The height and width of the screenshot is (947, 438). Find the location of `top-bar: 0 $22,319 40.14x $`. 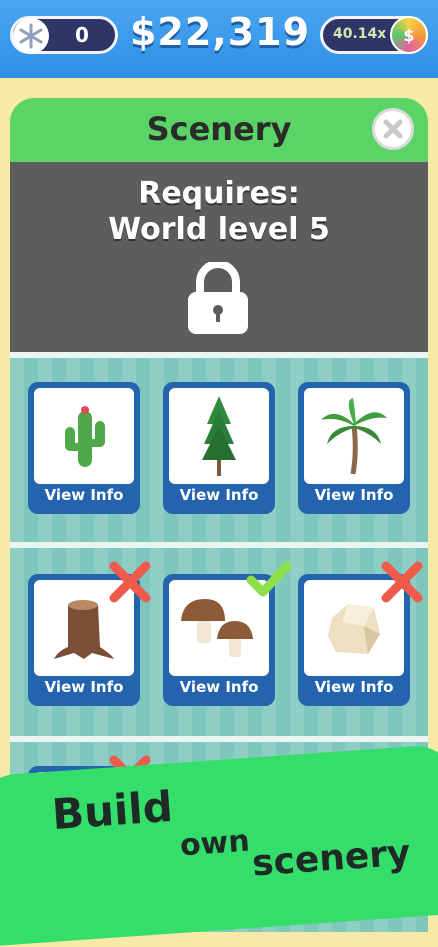

top-bar: 0 $22,319 40.14x $ is located at coordinates (219, 39).